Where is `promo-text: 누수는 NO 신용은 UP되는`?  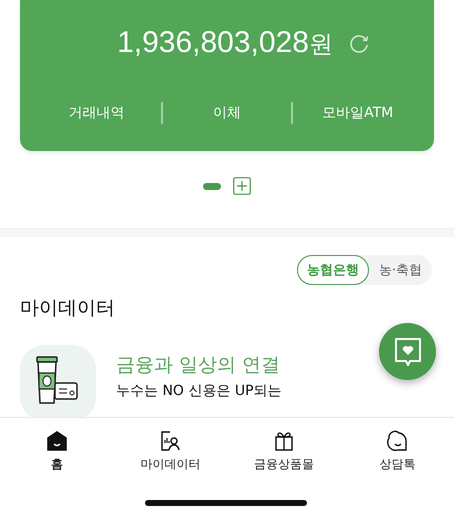
promo-text: 누수는 NO 신용은 UP되는 is located at coordinates (199, 391).